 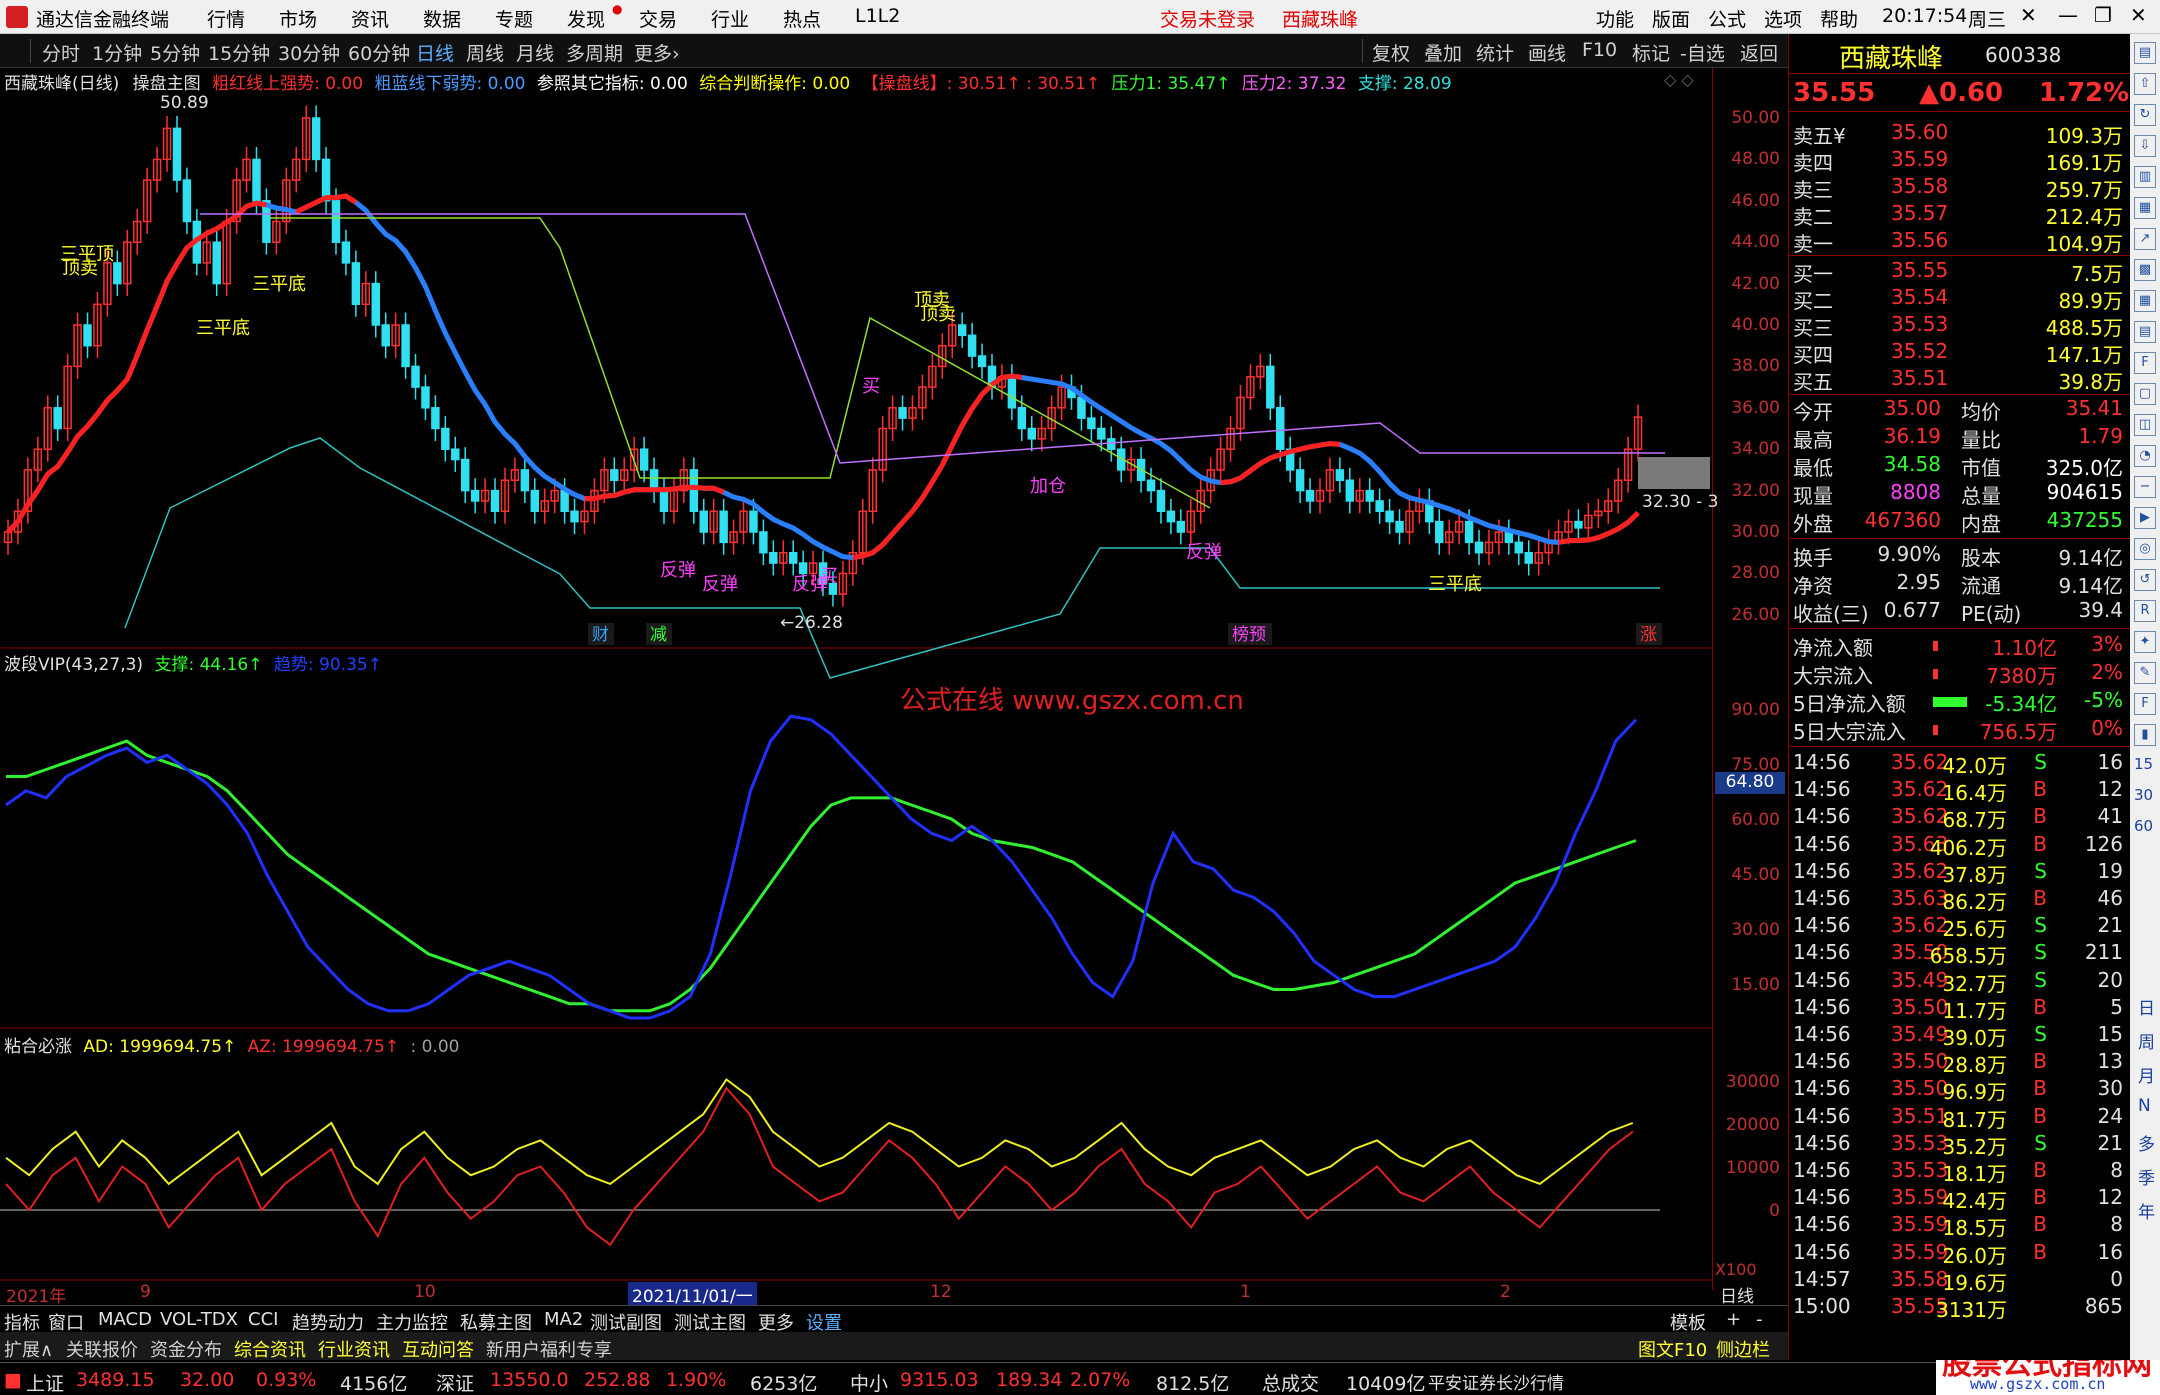 I want to click on pen-icon: ✎, so click(x=2145, y=673).